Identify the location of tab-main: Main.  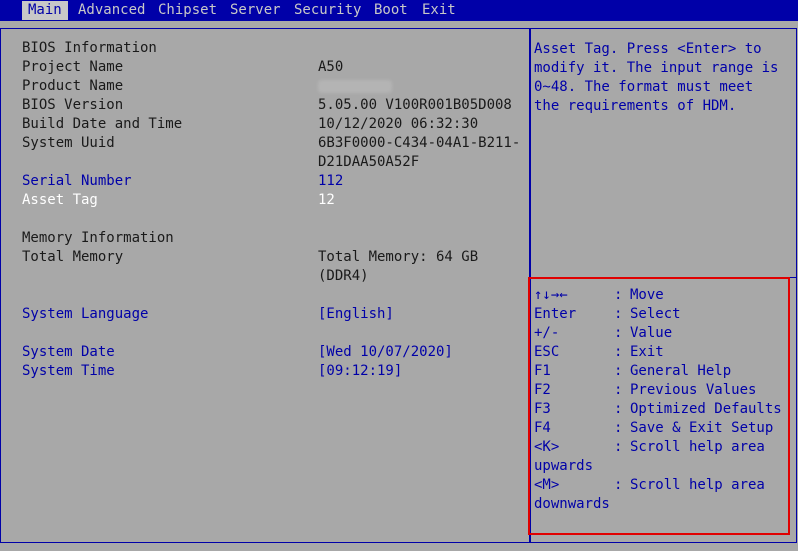
(45, 10).